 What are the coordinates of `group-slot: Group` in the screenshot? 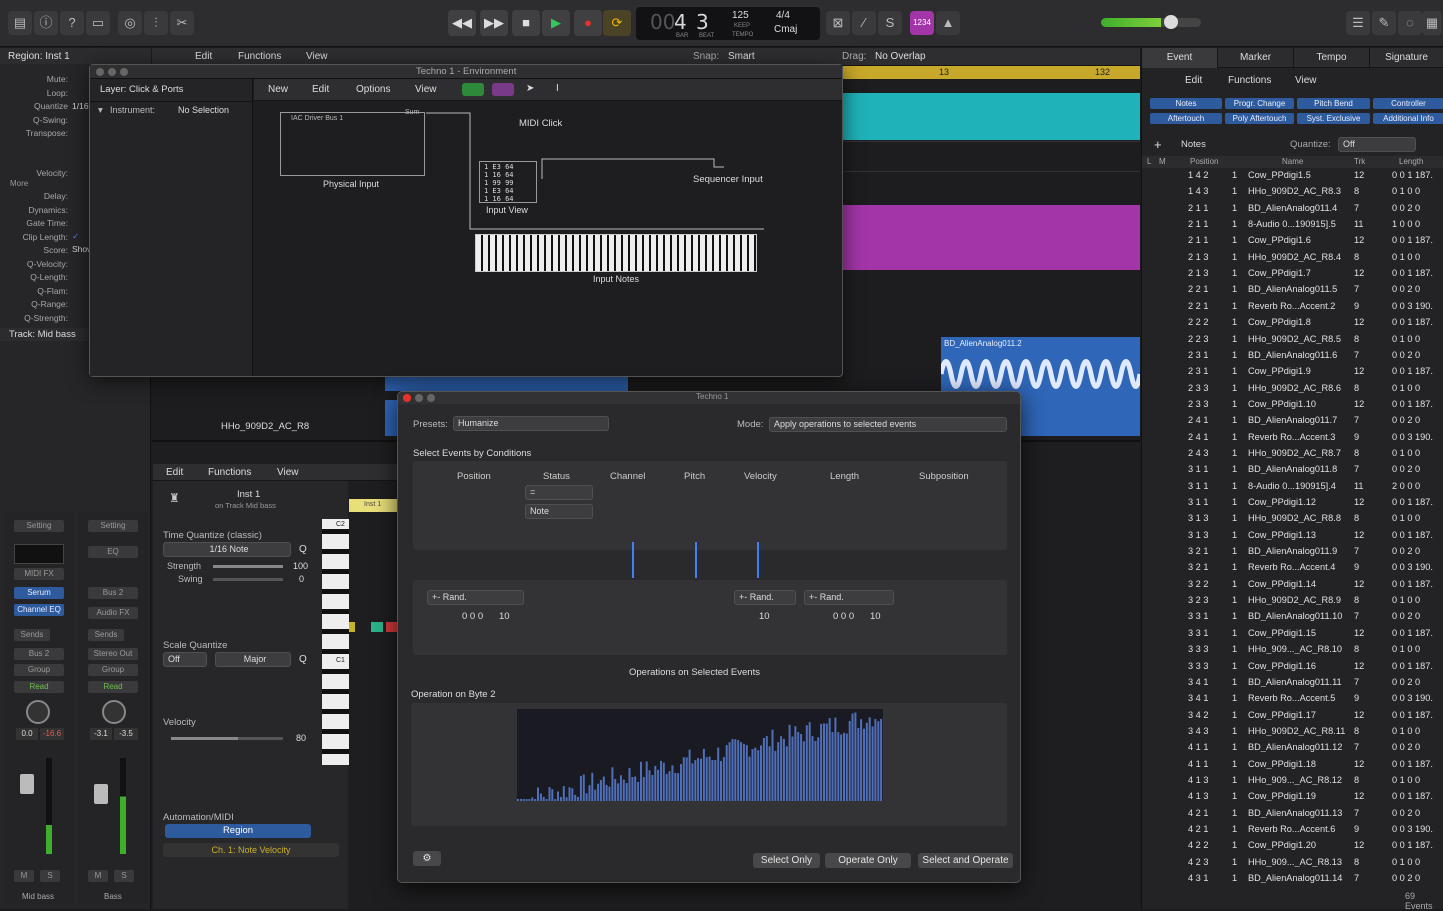 It's located at (39, 670).